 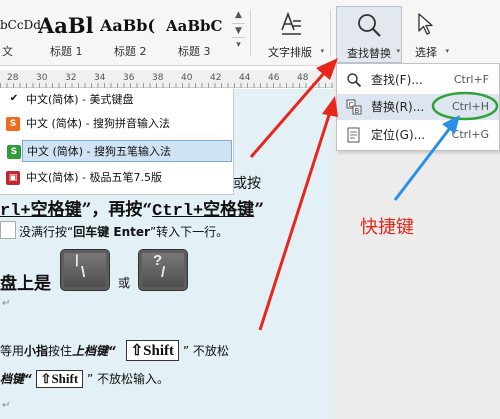 What do you see at coordinates (8, 230) in the screenshot?
I see `frame-icon` at bounding box center [8, 230].